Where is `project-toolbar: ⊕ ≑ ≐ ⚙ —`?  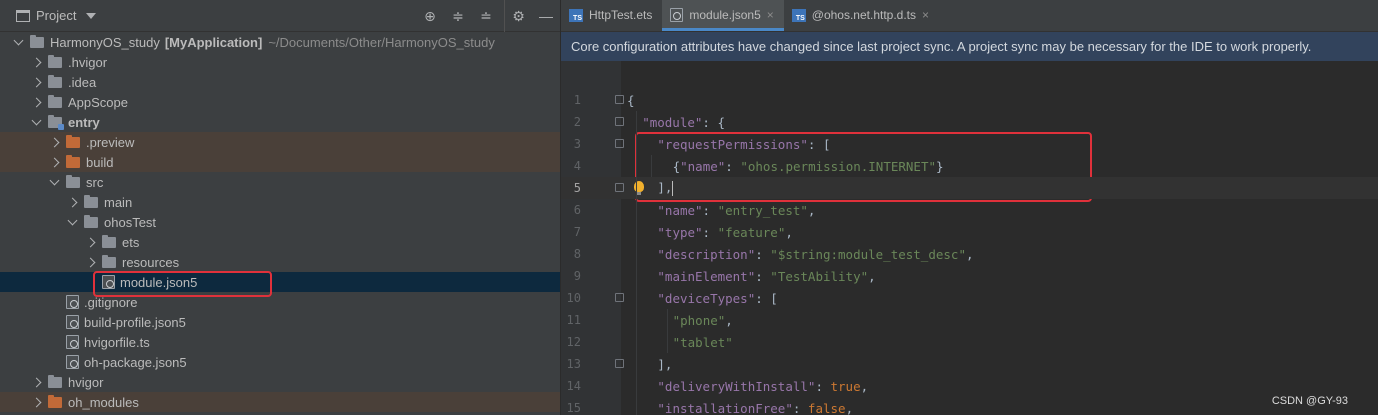 project-toolbar: ⊕ ≑ ≐ ⚙ — is located at coordinates (488, 16).